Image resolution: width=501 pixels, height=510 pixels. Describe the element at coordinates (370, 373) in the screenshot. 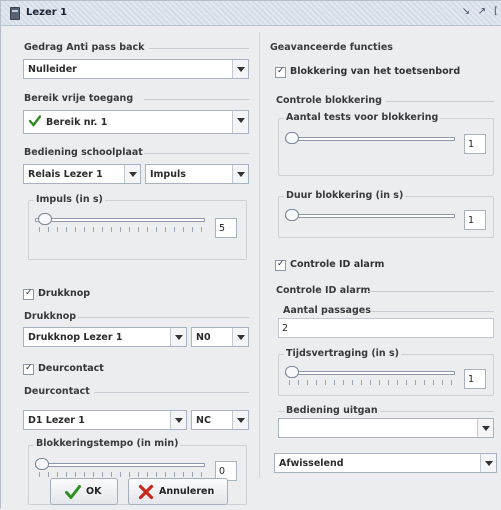

I see `vertraging-slider-track` at that location.